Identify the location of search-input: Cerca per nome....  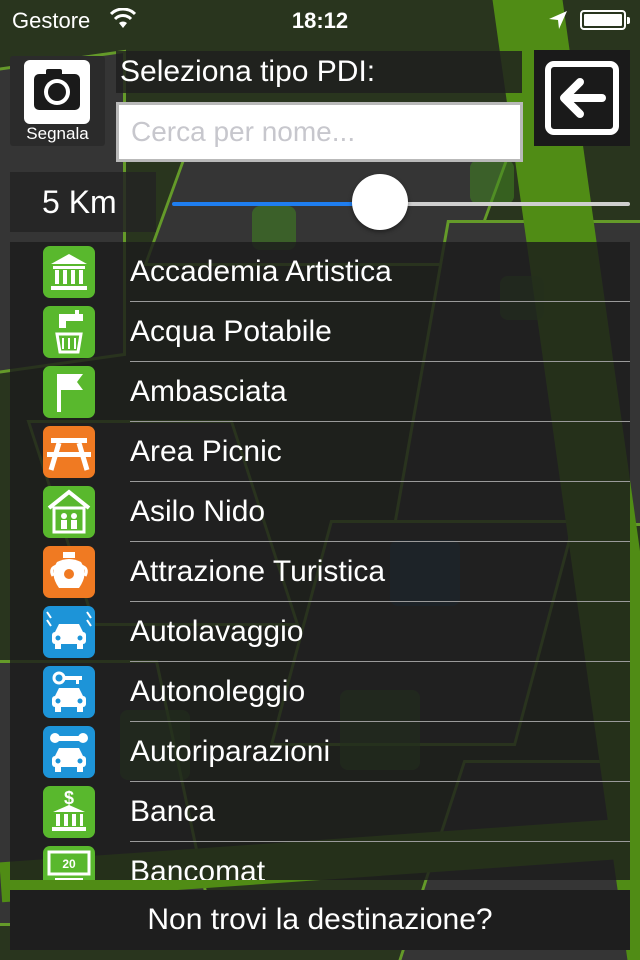
(319, 132).